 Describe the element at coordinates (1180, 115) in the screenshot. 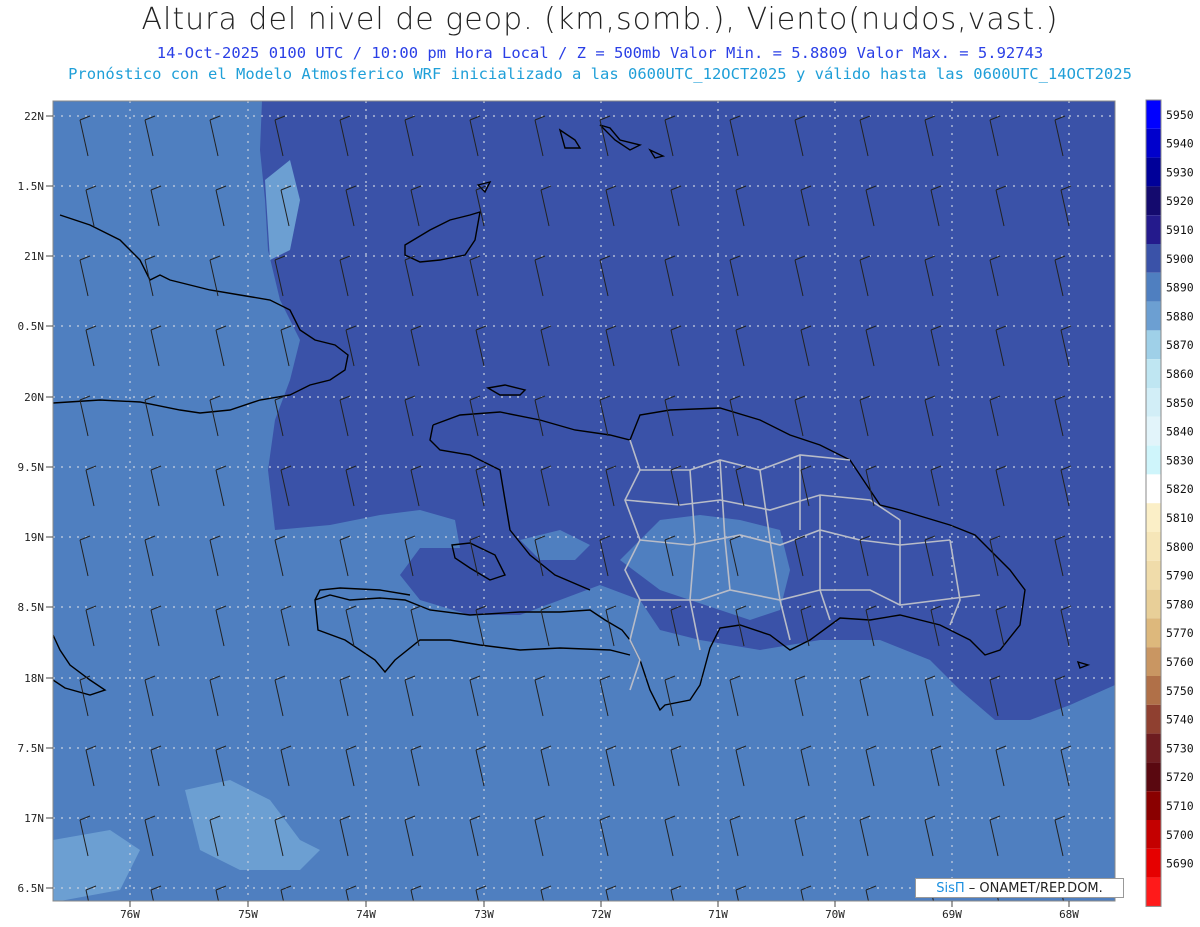

I see `colorbar-level-label: 5950` at that location.